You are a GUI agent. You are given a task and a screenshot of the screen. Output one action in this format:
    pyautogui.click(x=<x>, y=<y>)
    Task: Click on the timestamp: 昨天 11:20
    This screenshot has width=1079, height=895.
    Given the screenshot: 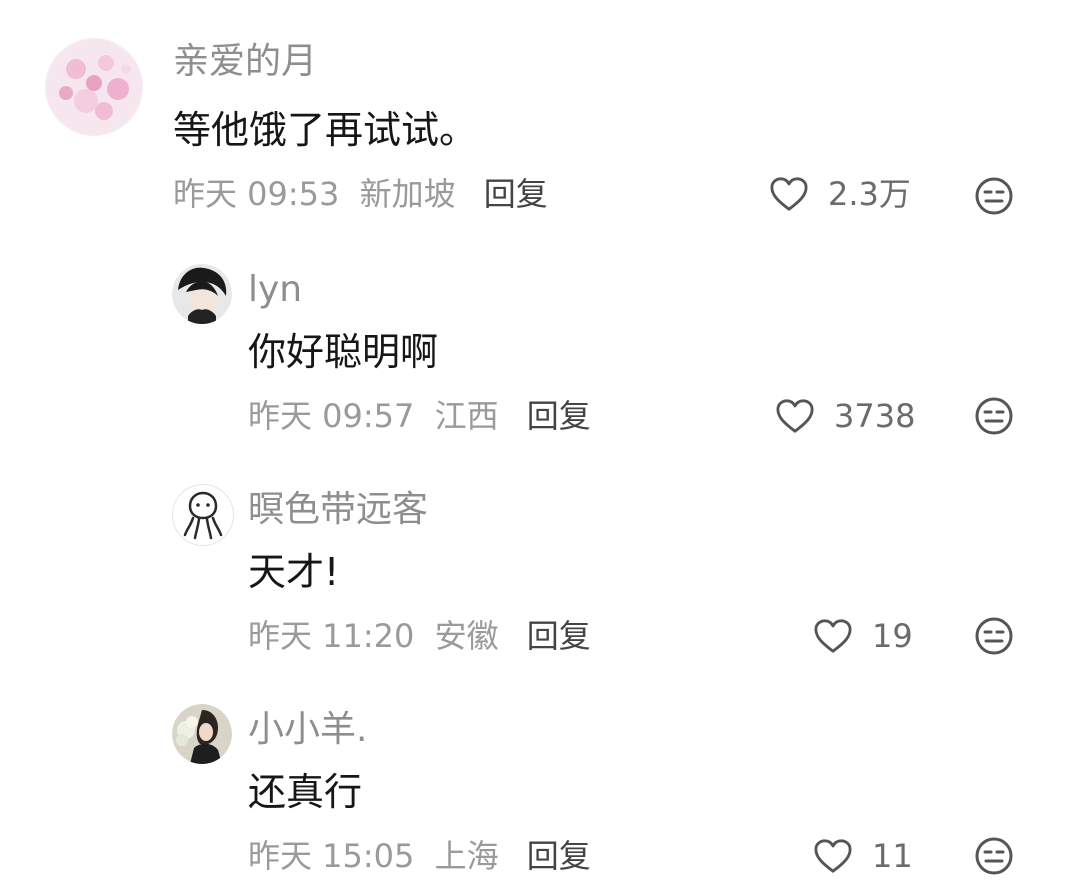 What is the action you would take?
    pyautogui.click(x=331, y=636)
    